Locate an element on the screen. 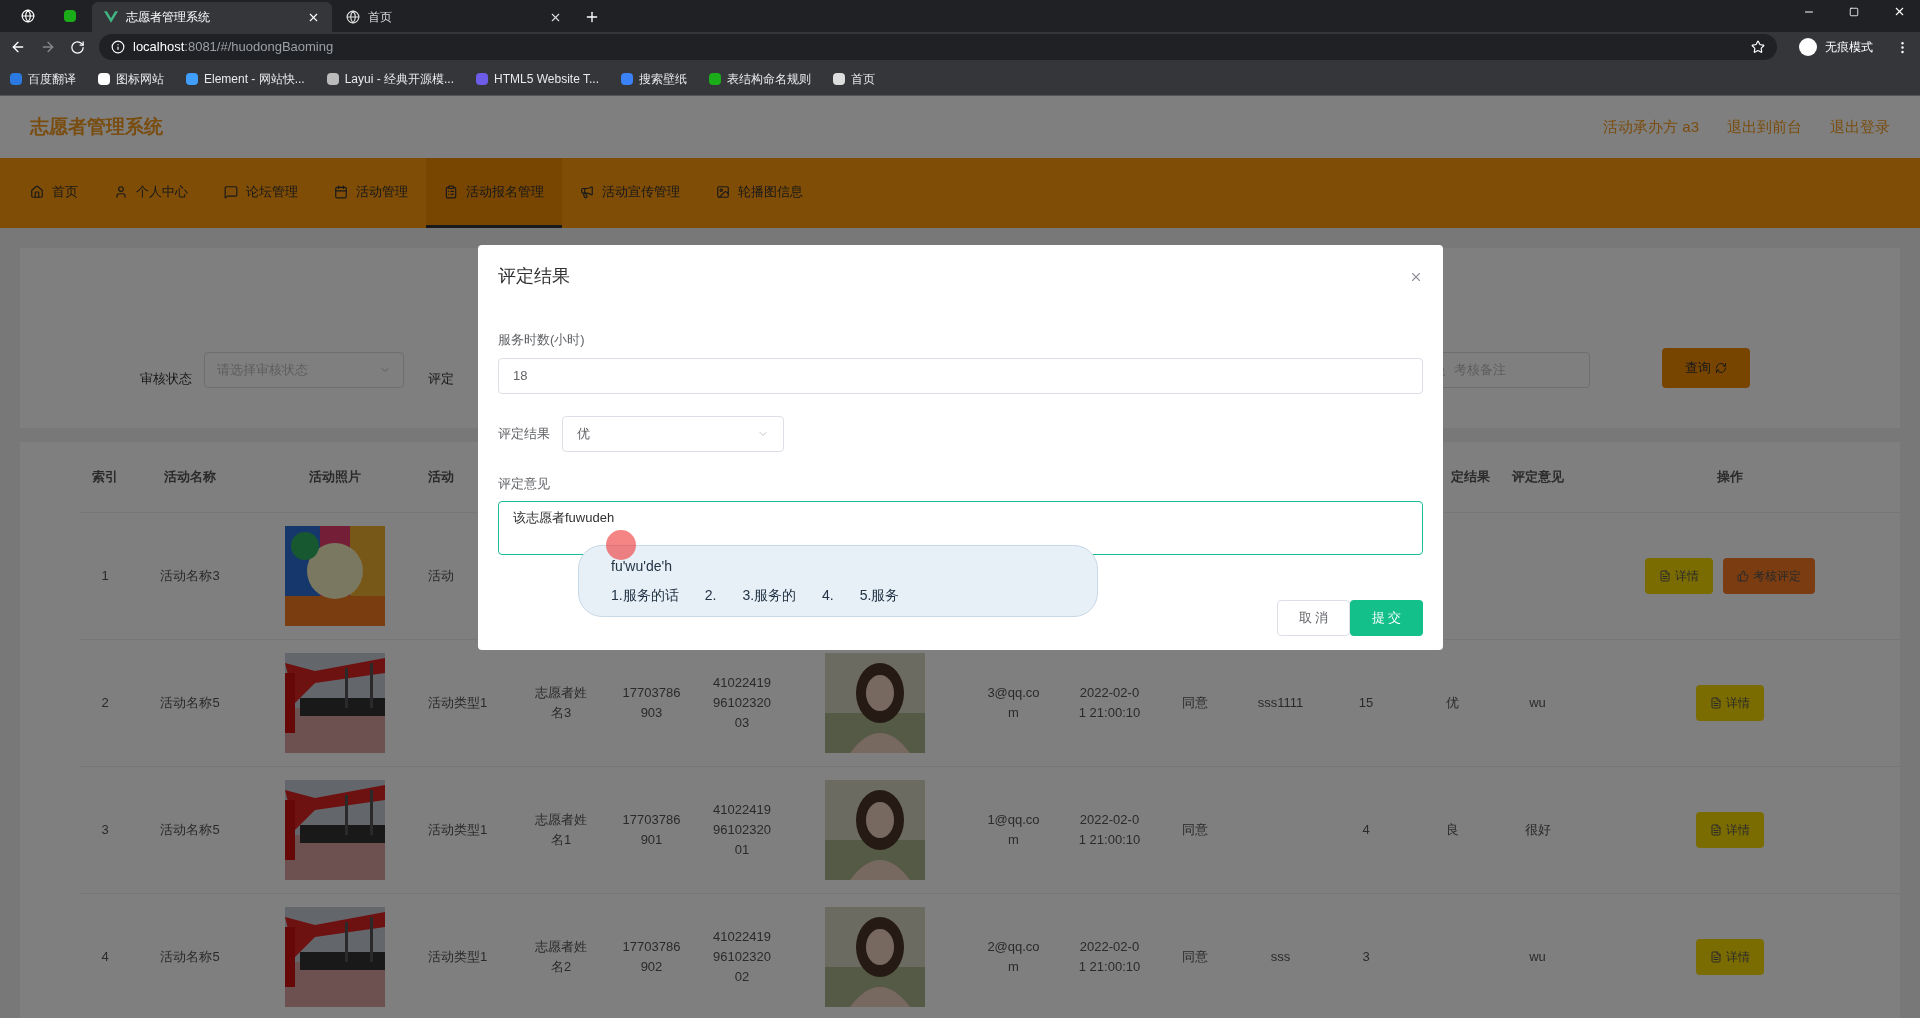 This screenshot has height=1018, width=1920. result-select: 优 is located at coordinates (673, 433).